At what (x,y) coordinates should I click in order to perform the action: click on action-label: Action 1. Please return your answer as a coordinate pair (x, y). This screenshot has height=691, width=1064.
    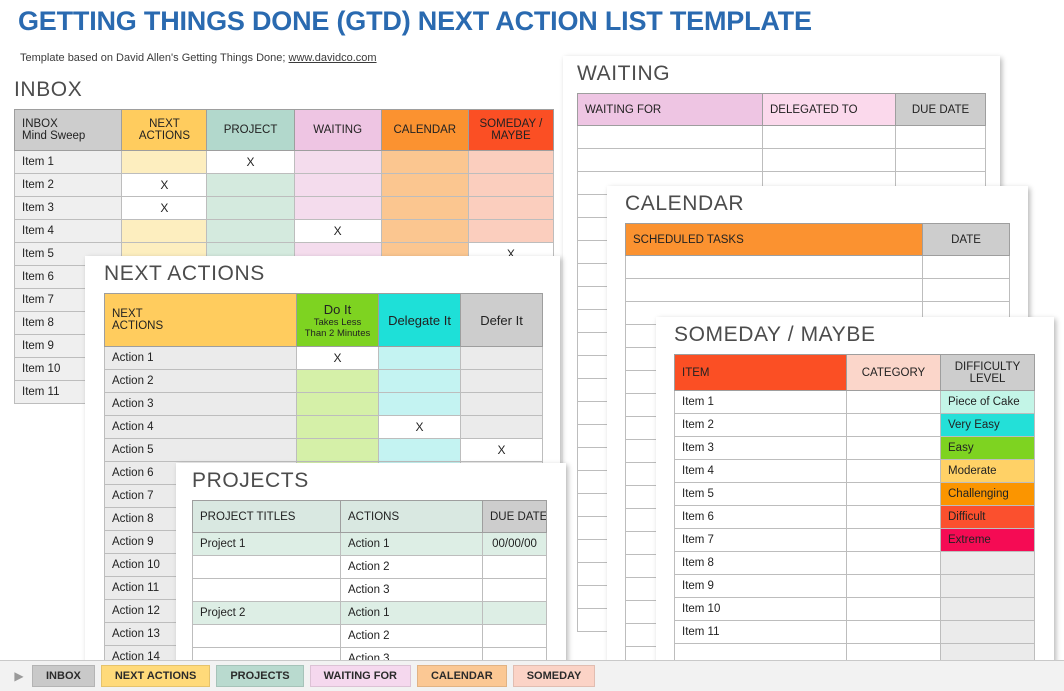
    Looking at the image, I should click on (200, 358).